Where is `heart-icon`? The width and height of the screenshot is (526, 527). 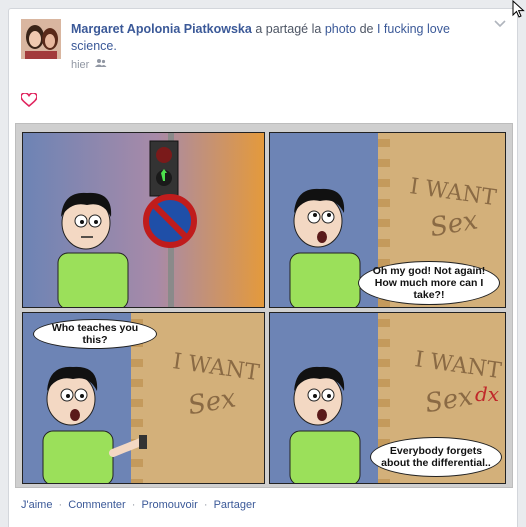 heart-icon is located at coordinates (29, 100).